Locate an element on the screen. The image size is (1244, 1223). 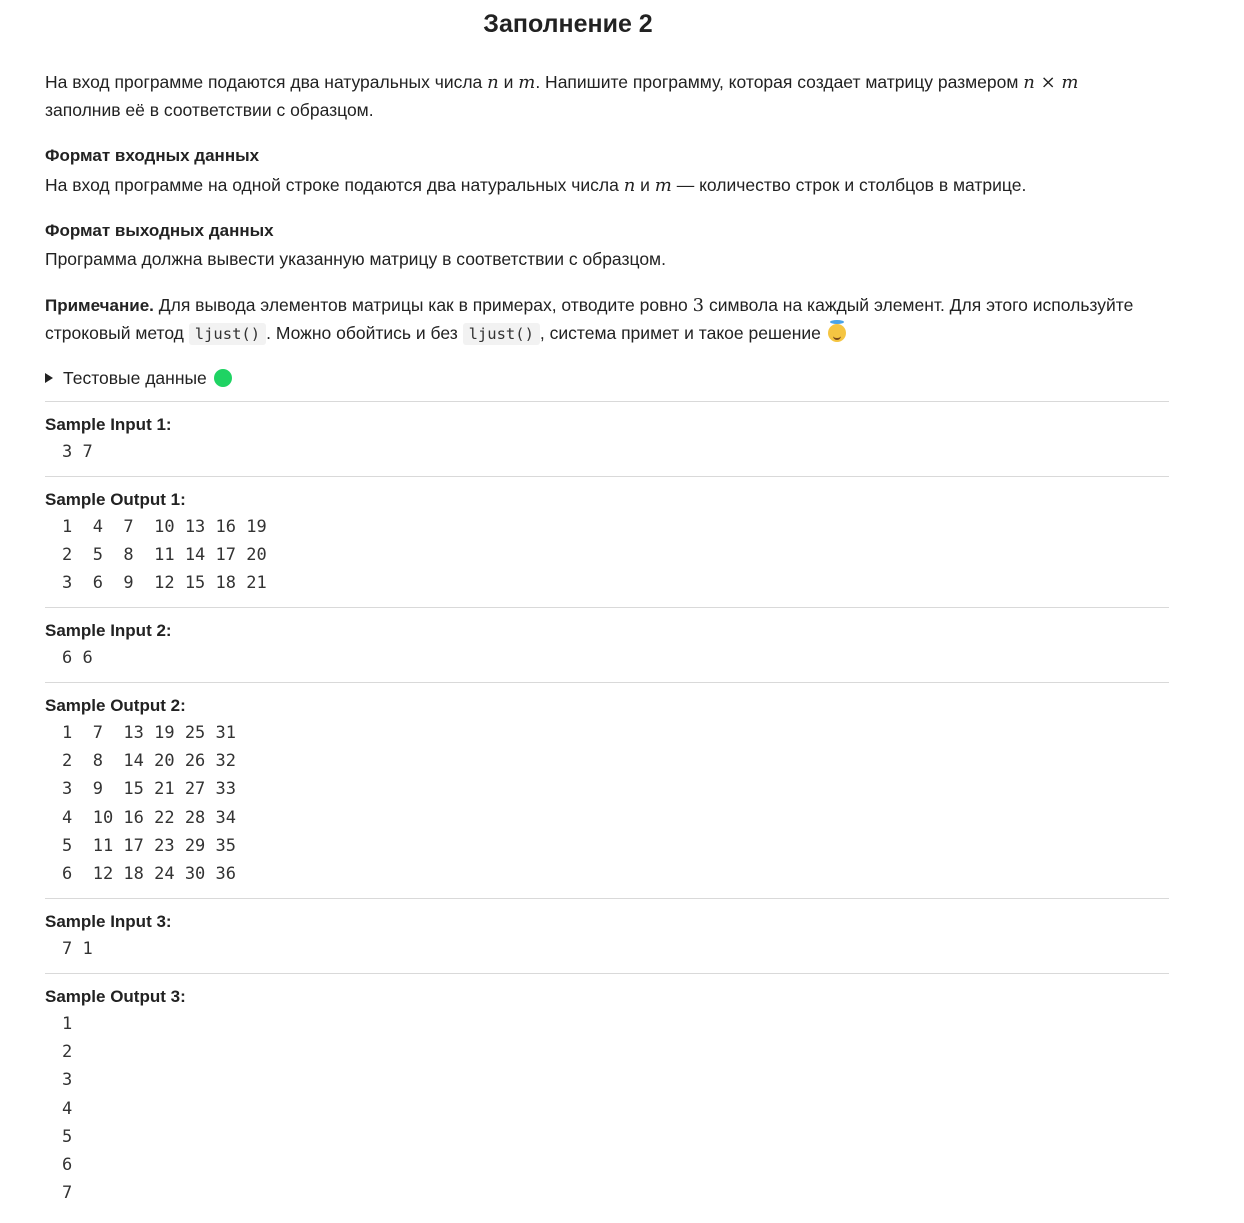
input-format-text-2: — количество строк и столбцов в матрице. is located at coordinates (849, 185).